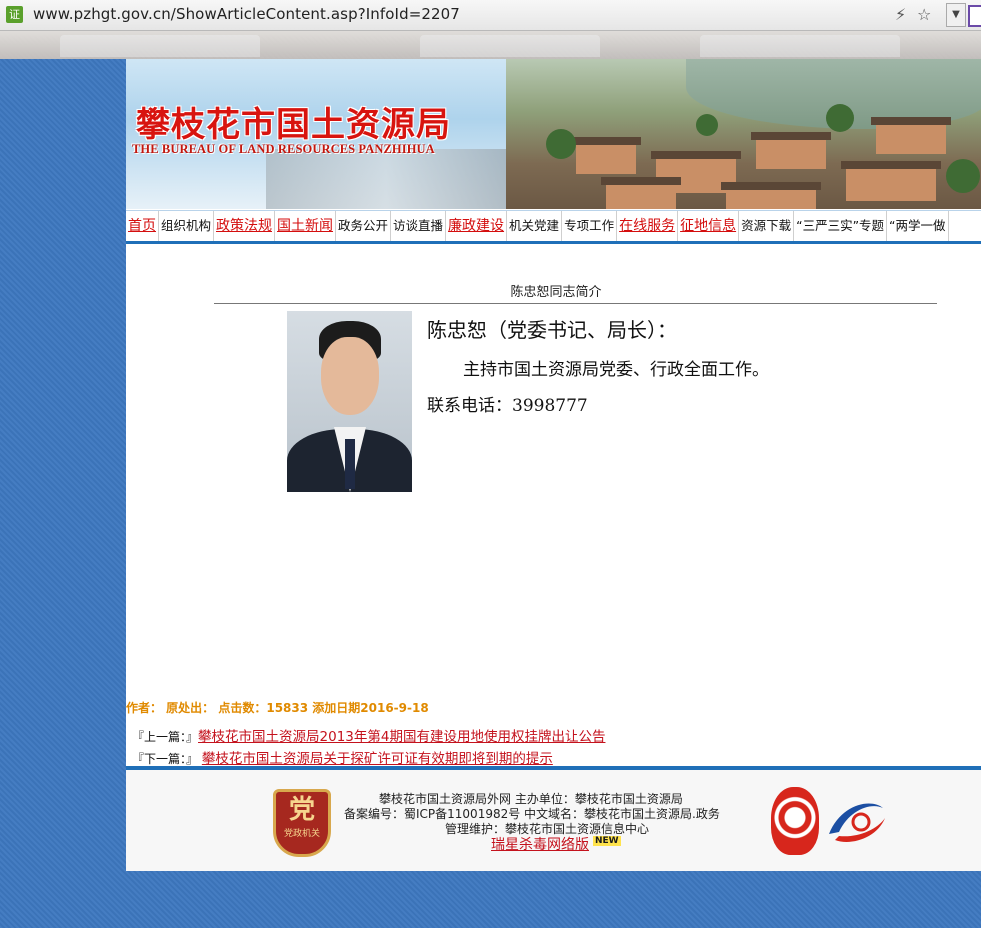 The width and height of the screenshot is (981, 928). Describe the element at coordinates (795, 821) in the screenshot. I see `gov-seal-icon` at that location.